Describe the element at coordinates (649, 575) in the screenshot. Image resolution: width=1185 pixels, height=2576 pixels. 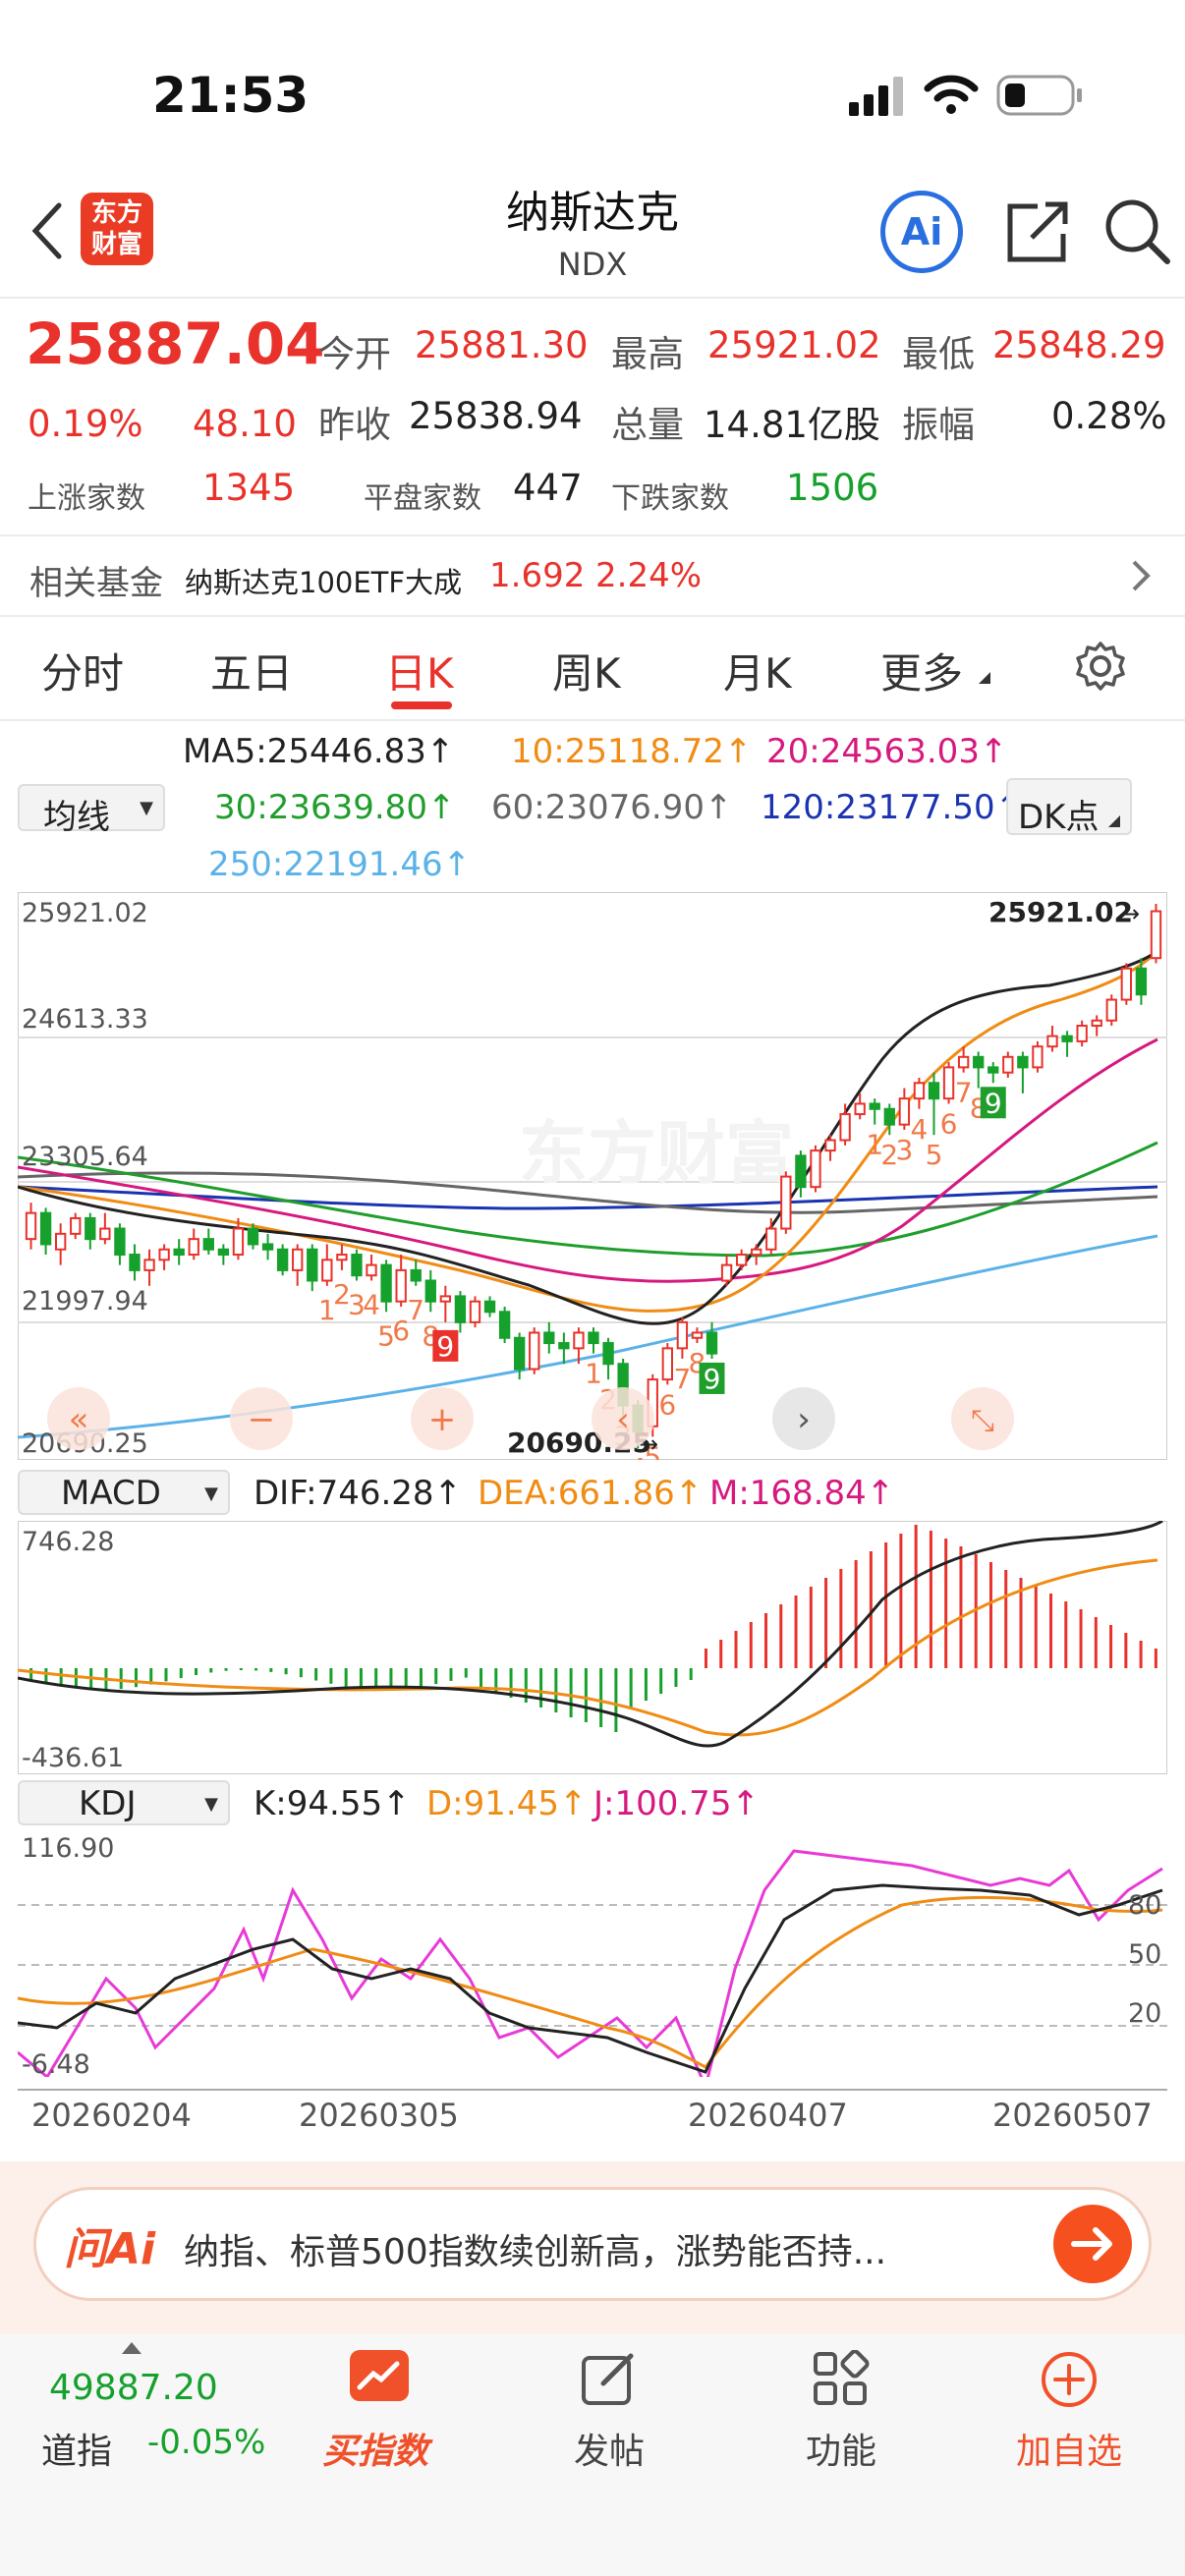
I see `fund-pct: 2.24%` at that location.